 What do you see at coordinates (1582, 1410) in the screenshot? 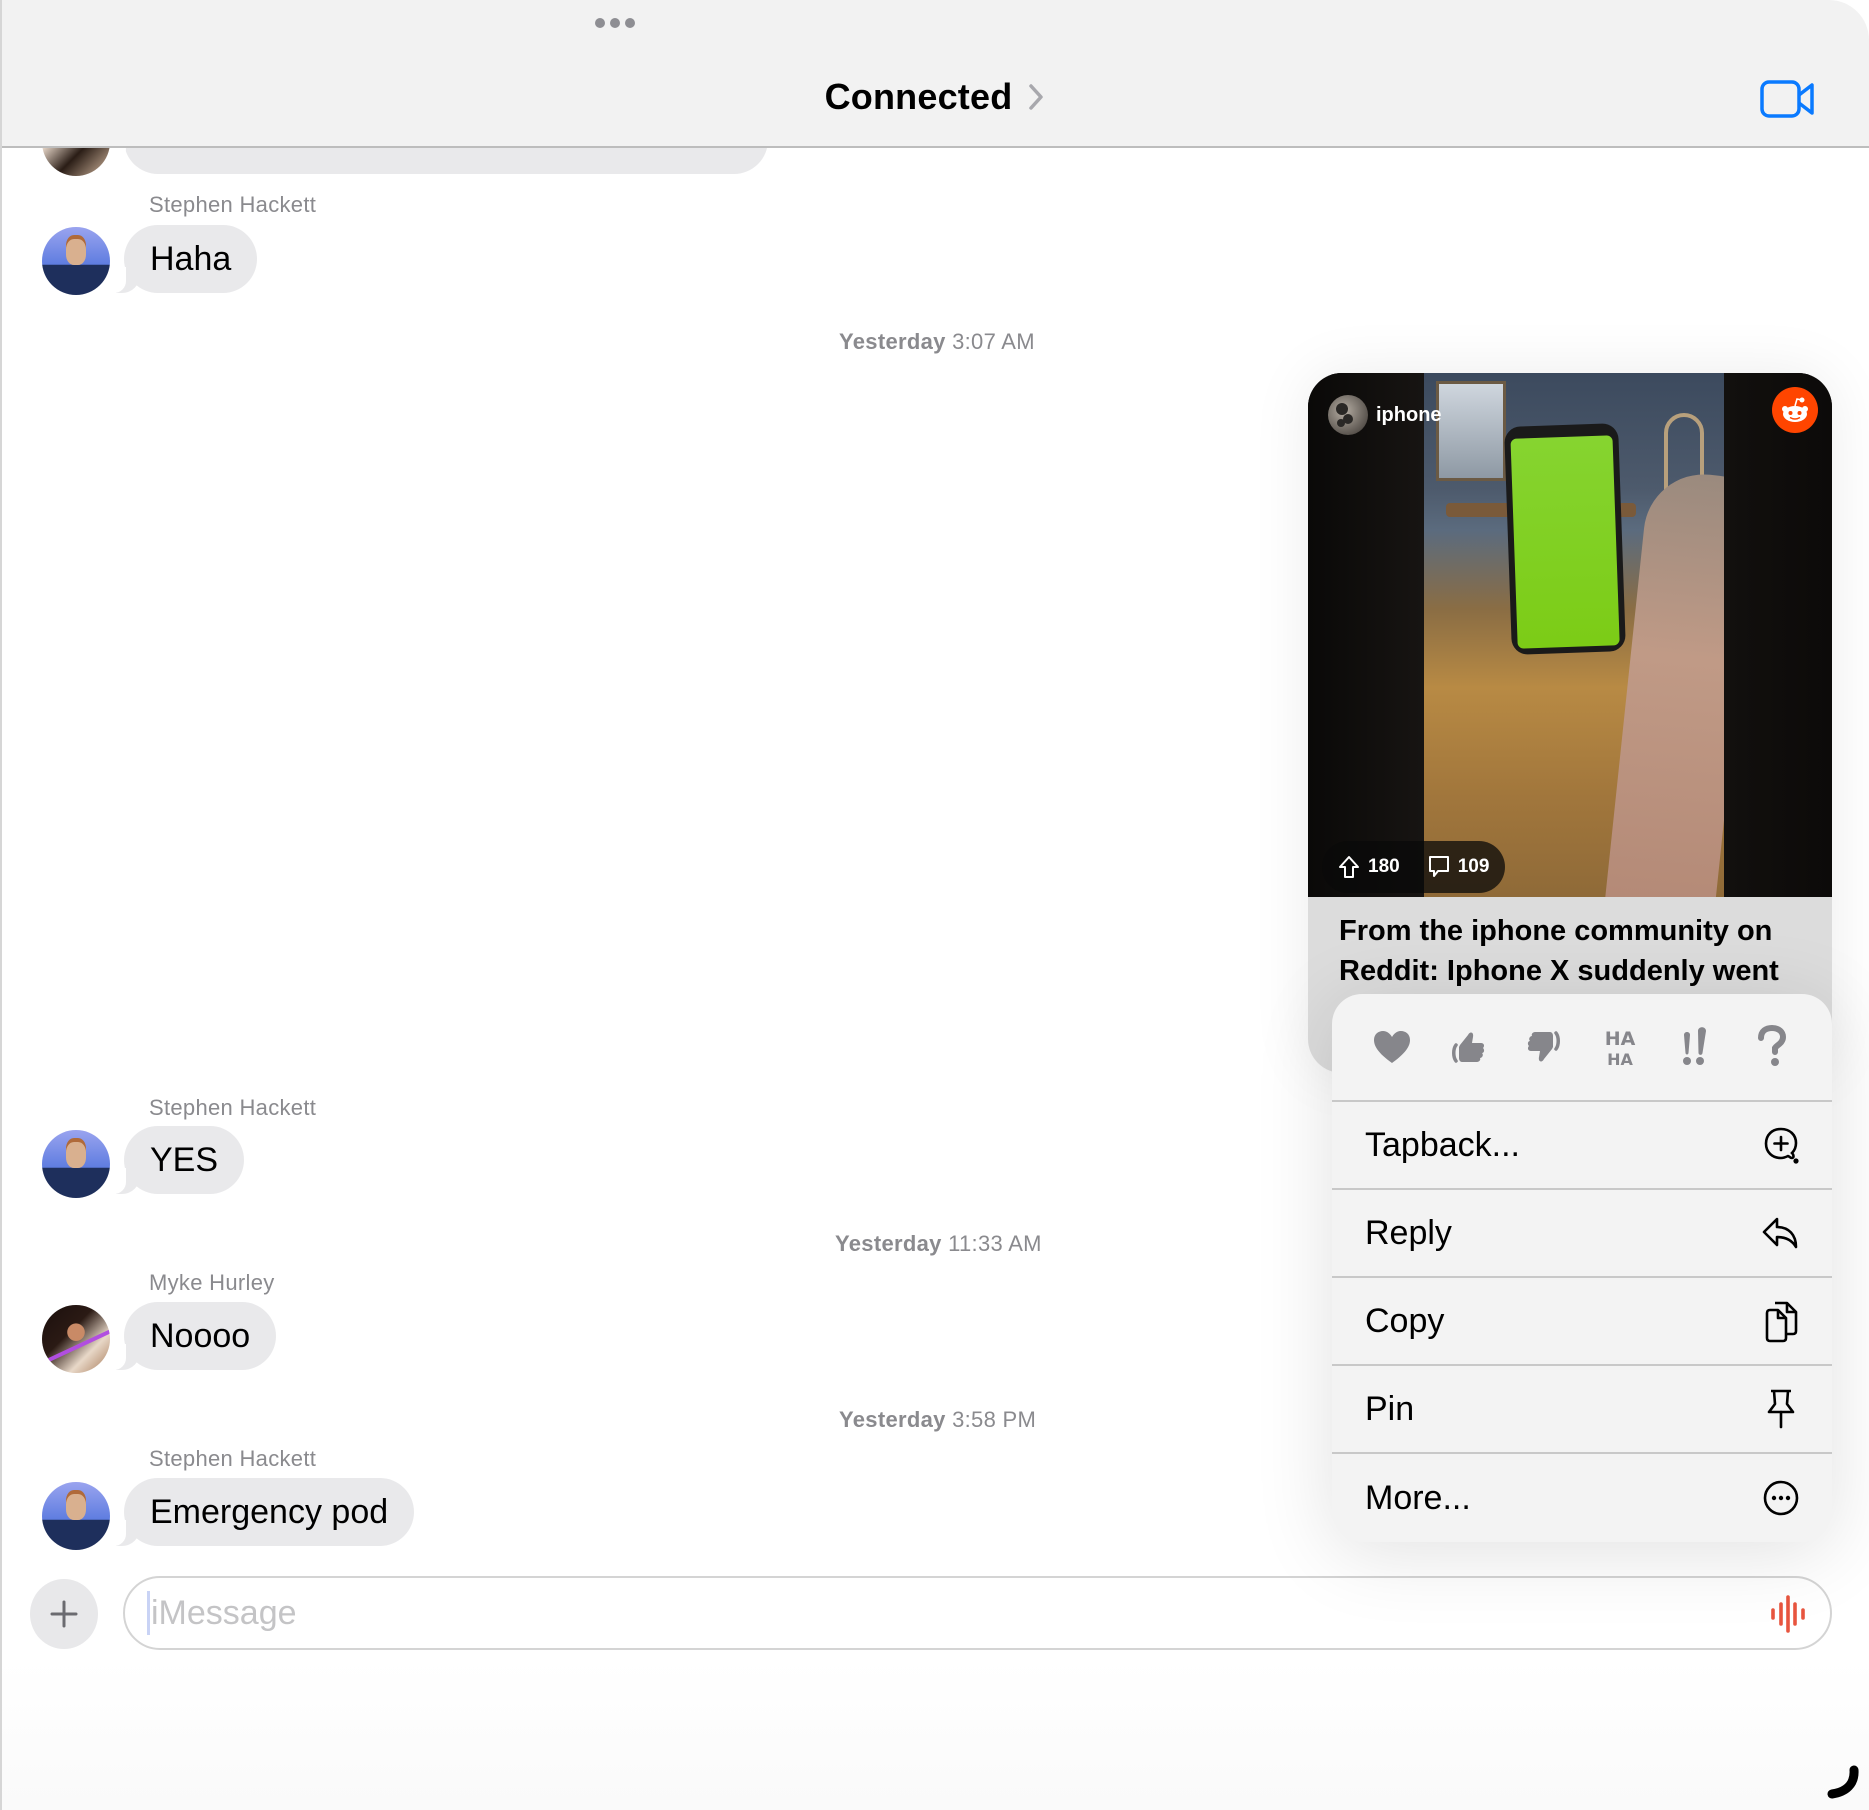
I see `menu-item-pin: Pin` at bounding box center [1582, 1410].